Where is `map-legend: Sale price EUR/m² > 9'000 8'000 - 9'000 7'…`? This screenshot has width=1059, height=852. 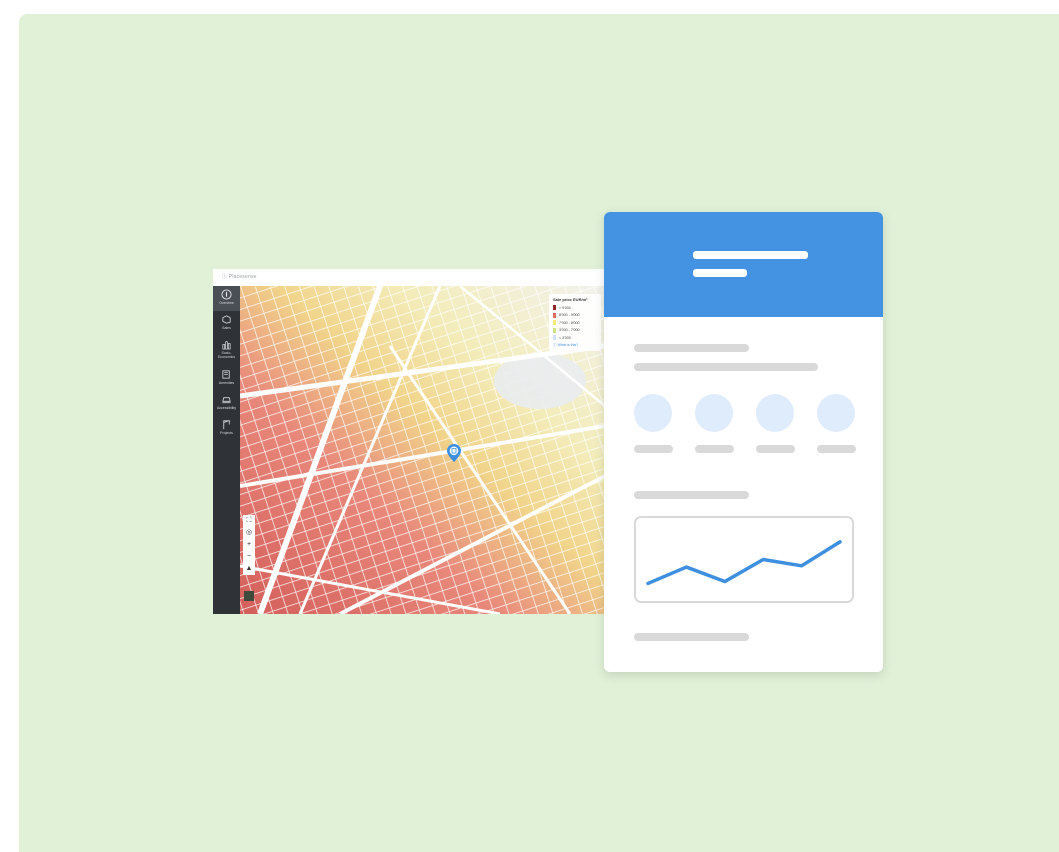
map-legend: Sale price EUR/m² > 9'000 8'000 - 9'000 7'… is located at coordinates (575, 322).